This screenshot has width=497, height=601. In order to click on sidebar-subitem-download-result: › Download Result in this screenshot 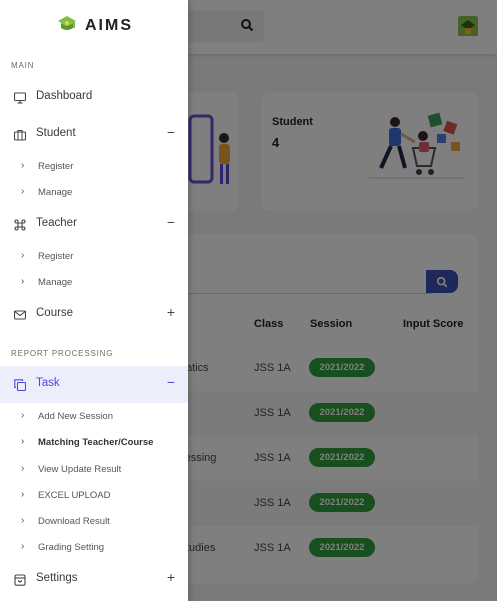, I will do `click(94, 522)`.